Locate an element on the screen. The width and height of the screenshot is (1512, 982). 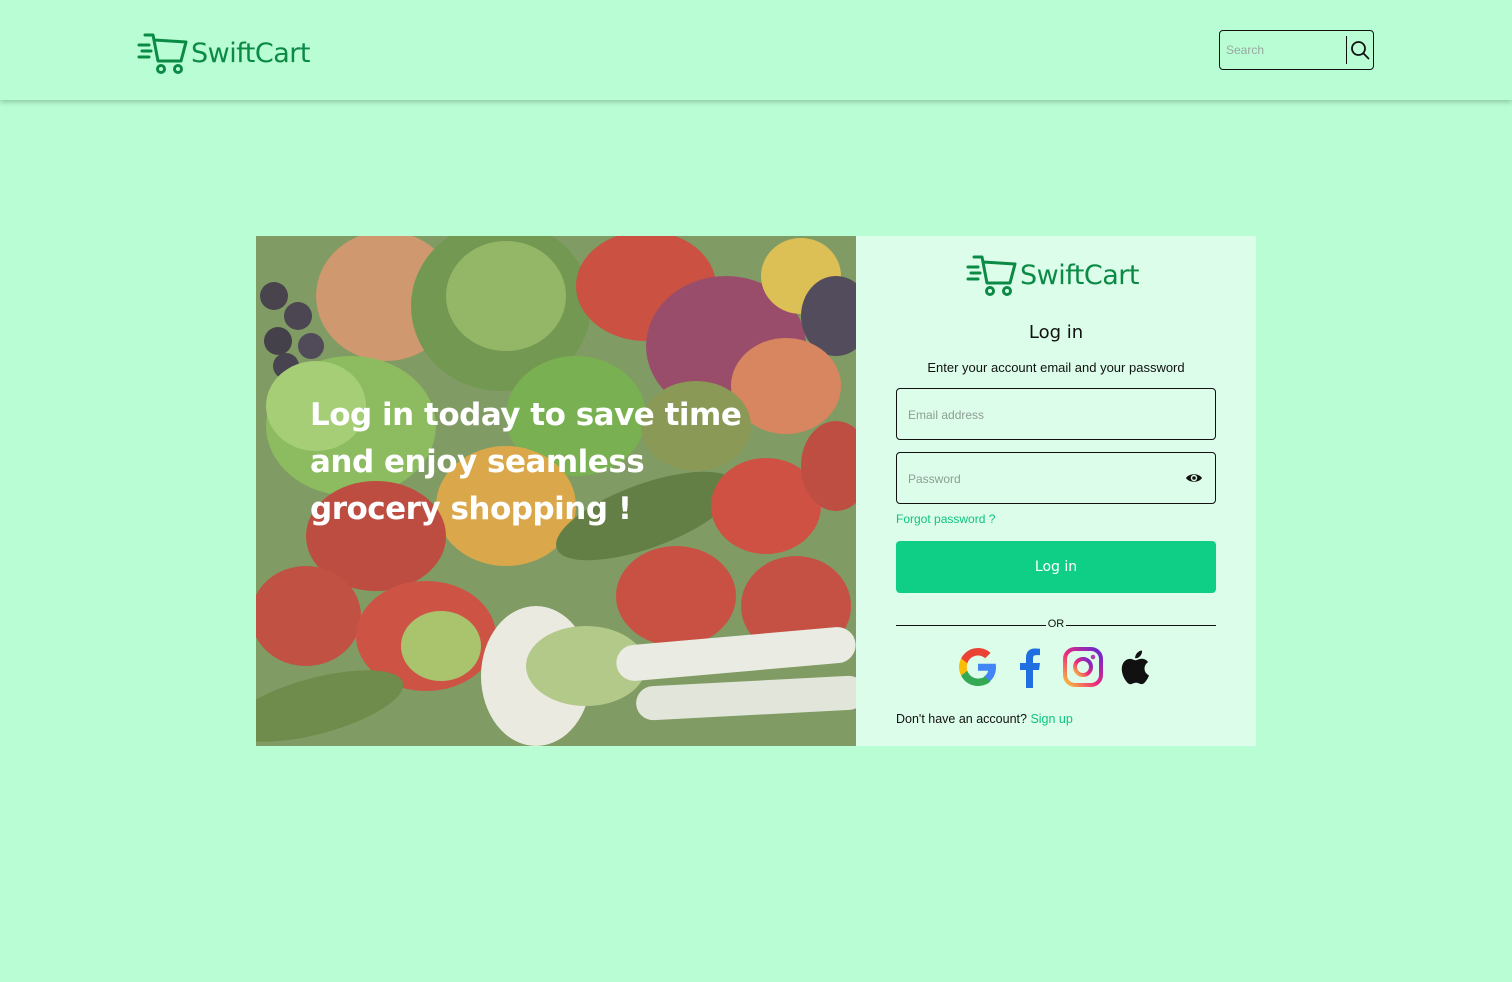
signup-prompt: Don't have an account? Sign up is located at coordinates (984, 719).